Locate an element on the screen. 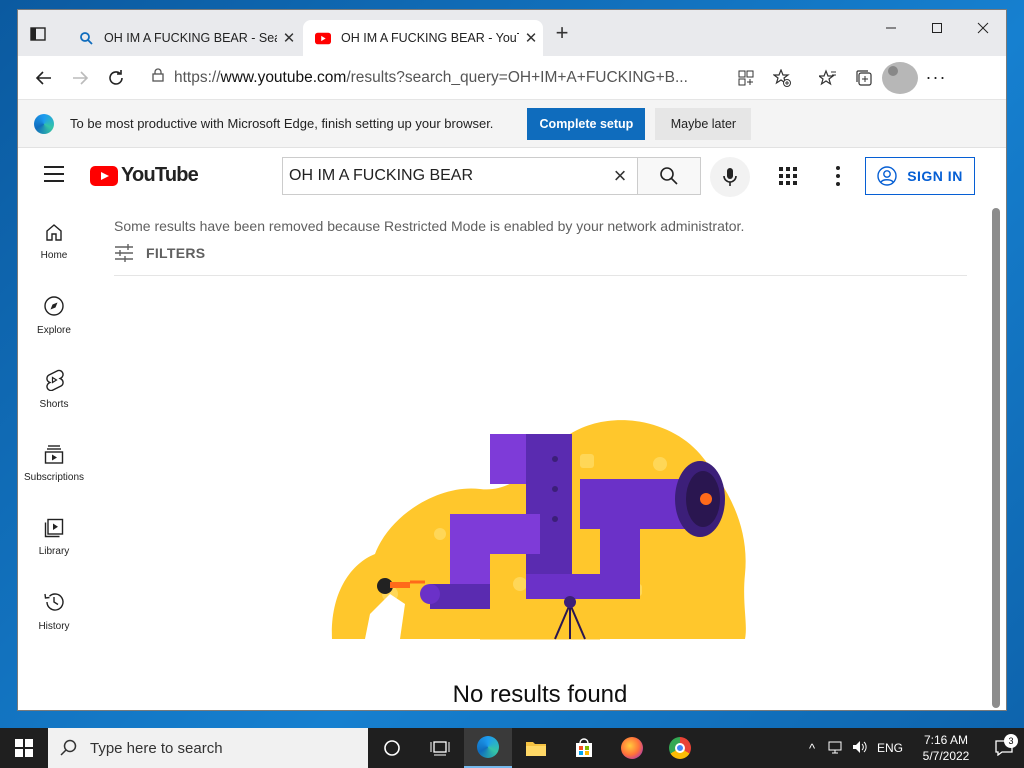 The image size is (1024, 768). sign-in-button: SIGN IN is located at coordinates (920, 176).